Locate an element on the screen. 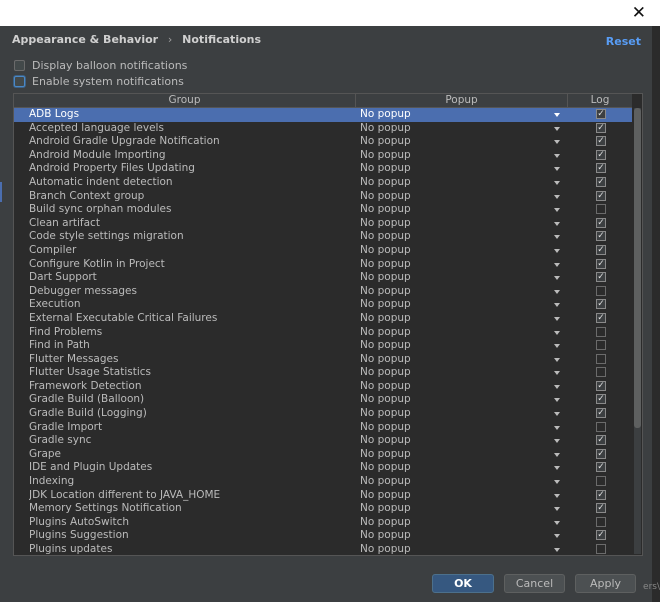 Image resolution: width=660 pixels, height=602 pixels. table-row: Gradle Build (Balloon) No popup ✓ is located at coordinates (323, 400).